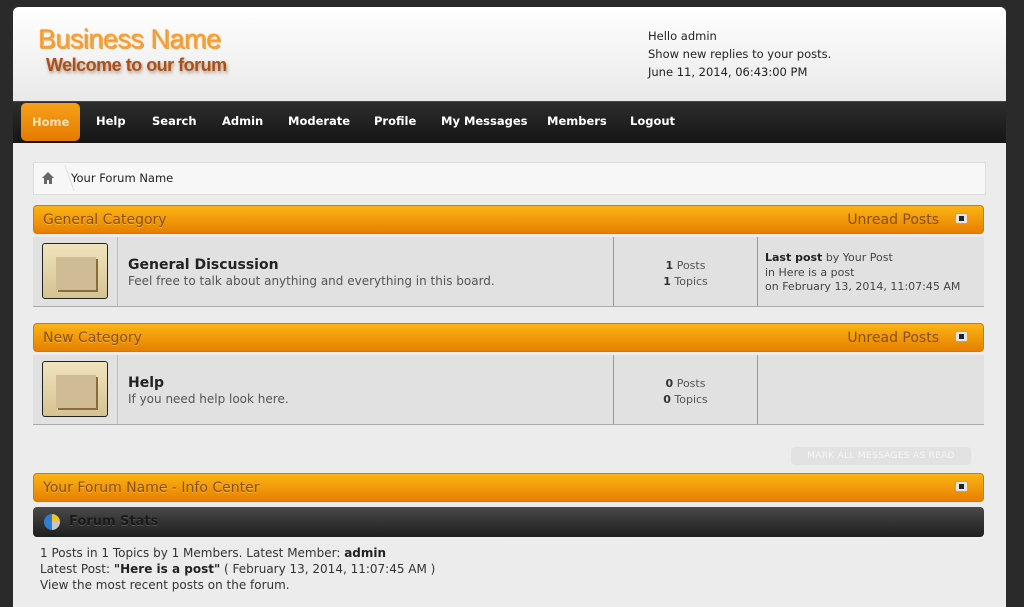 This screenshot has height=607, width=1024. I want to click on nav-help: Help, so click(111, 121).